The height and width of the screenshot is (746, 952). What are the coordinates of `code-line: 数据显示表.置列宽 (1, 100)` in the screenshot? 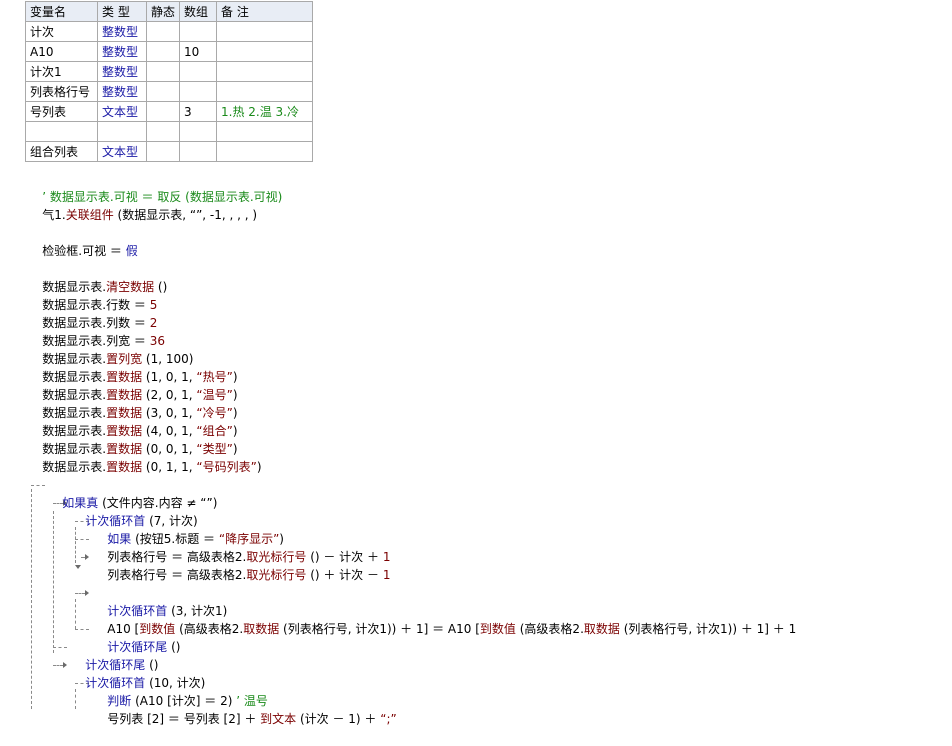 It's located at (110, 349).